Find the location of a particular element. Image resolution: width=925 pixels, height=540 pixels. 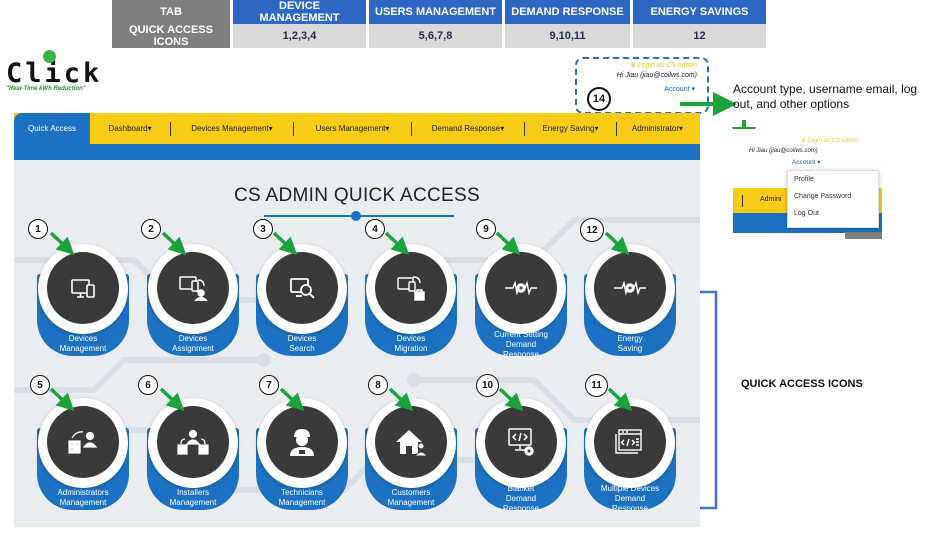

callout-number: 11 is located at coordinates (596, 385).